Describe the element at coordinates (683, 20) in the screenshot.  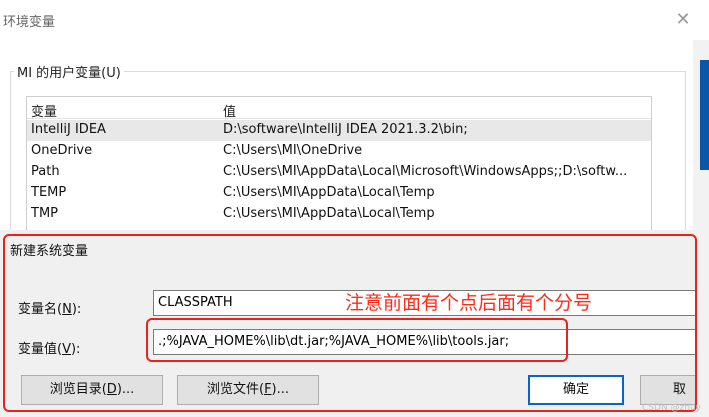
I see `close-icon: ✕` at that location.